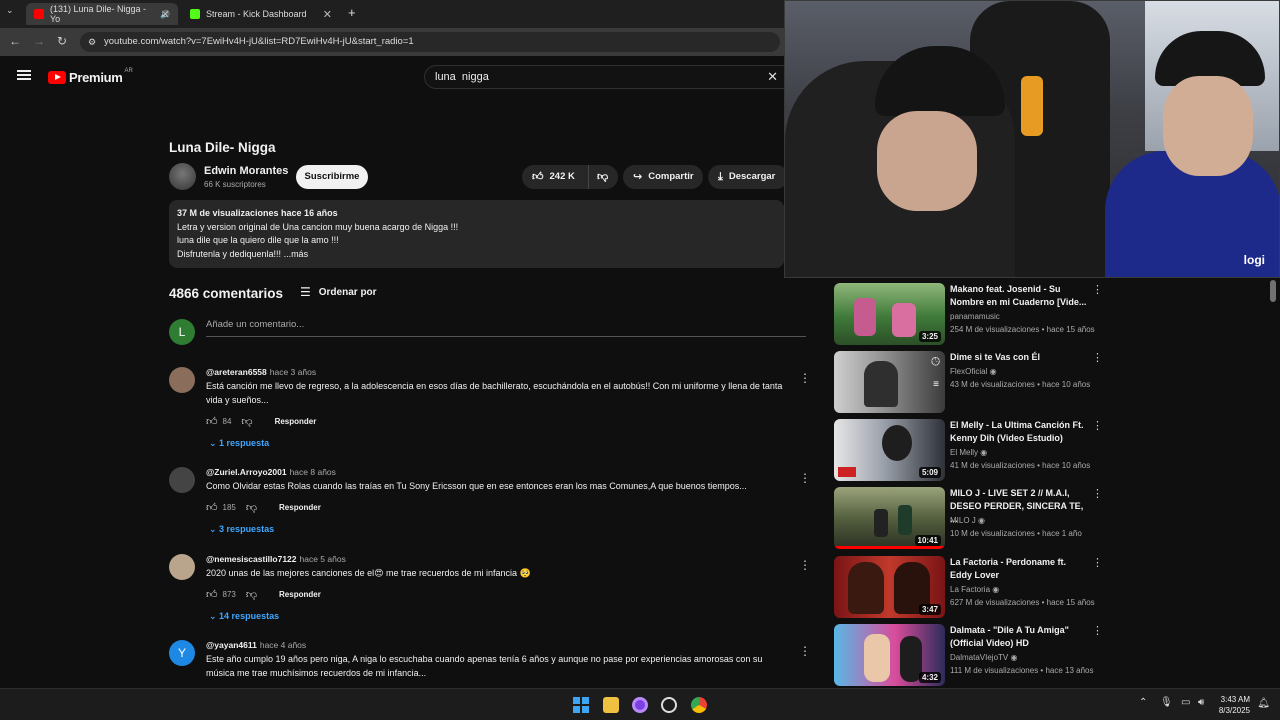 Image resolution: width=1280 pixels, height=720 pixels. What do you see at coordinates (246, 171) in the screenshot?
I see `channel-name: Edwin Morantes` at bounding box center [246, 171].